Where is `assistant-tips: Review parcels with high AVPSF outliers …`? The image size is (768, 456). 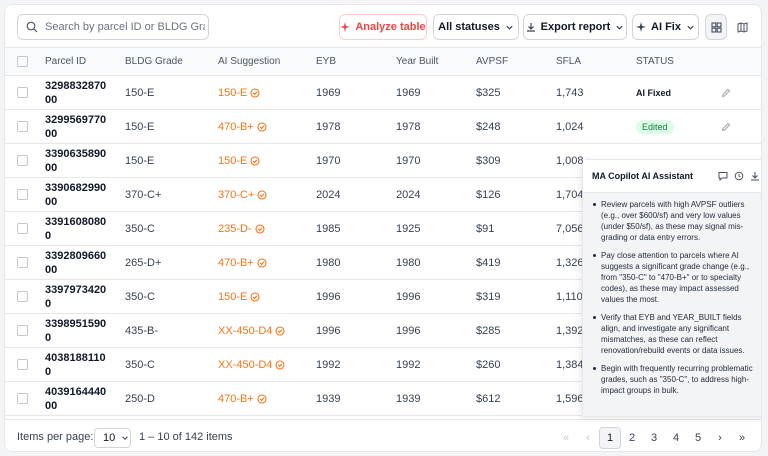 assistant-tips: Review parcels with high AVPSF outliers … is located at coordinates (675, 297).